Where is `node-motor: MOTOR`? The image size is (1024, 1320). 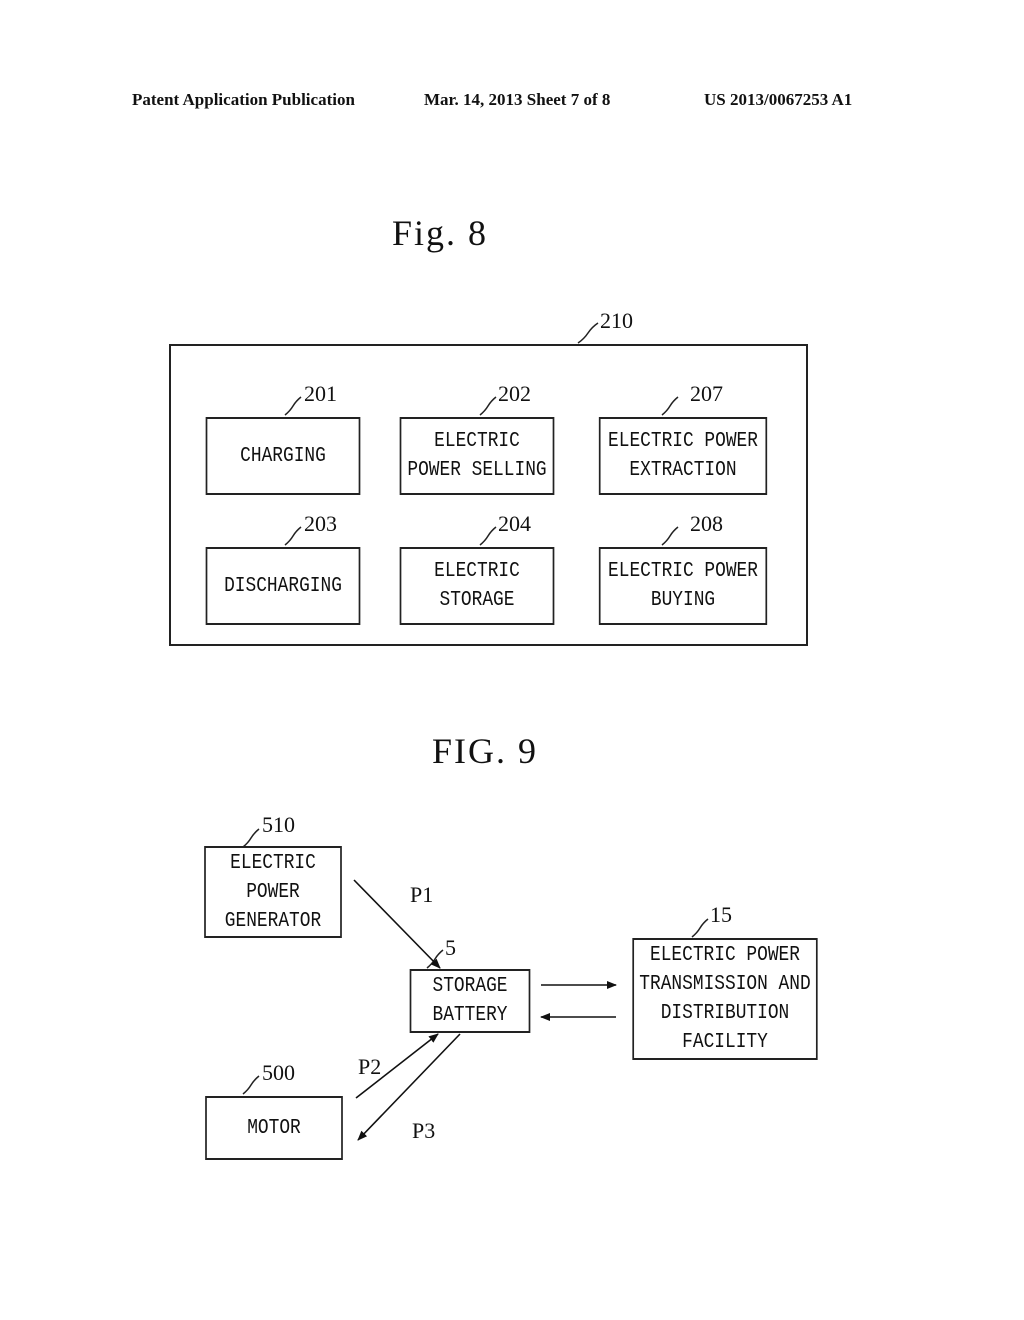 node-motor: MOTOR is located at coordinates (274, 1128).